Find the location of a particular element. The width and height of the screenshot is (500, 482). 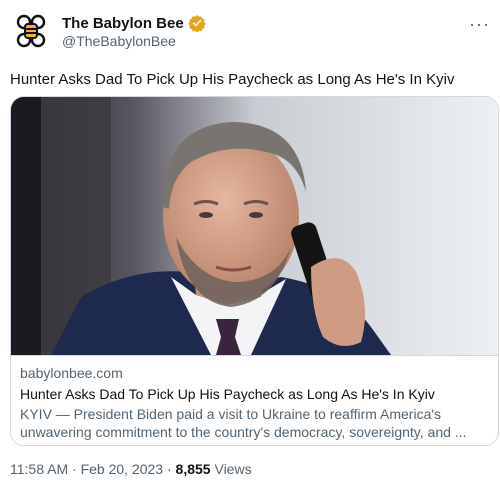

tweet-header: The Babylon Bee @TheBabylonBee ··· is located at coordinates (250, 32).